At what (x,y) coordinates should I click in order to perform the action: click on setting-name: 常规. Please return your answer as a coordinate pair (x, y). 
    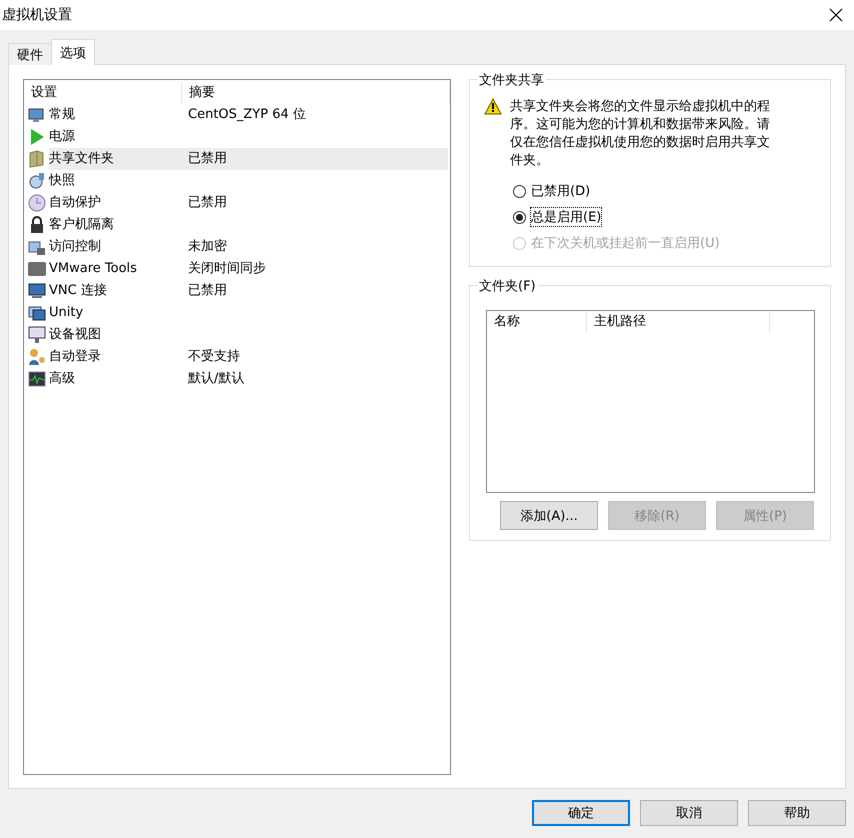
    Looking at the image, I should click on (113, 115).